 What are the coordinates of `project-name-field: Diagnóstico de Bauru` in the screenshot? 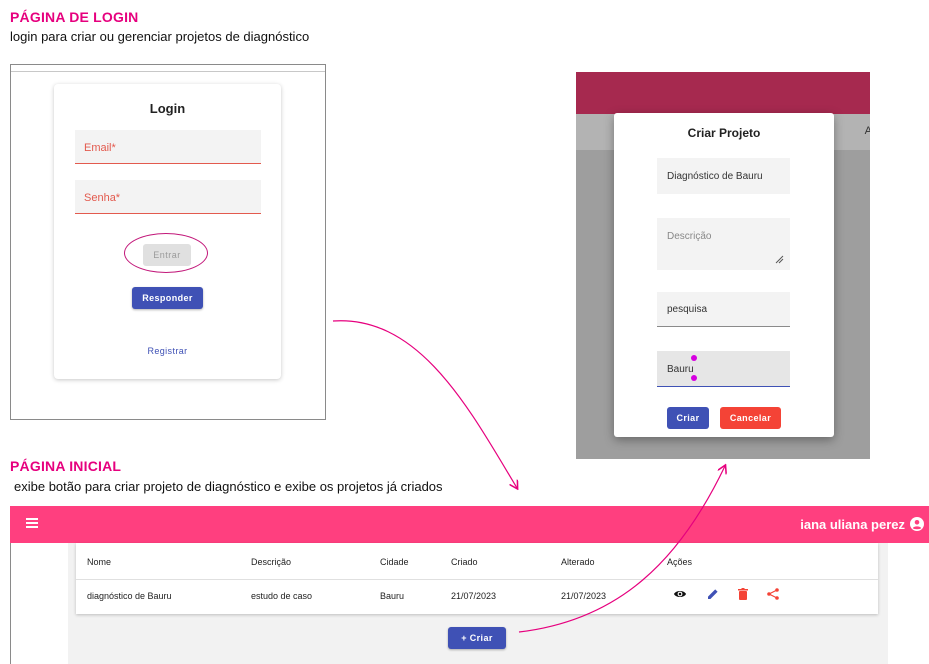 It's located at (723, 176).